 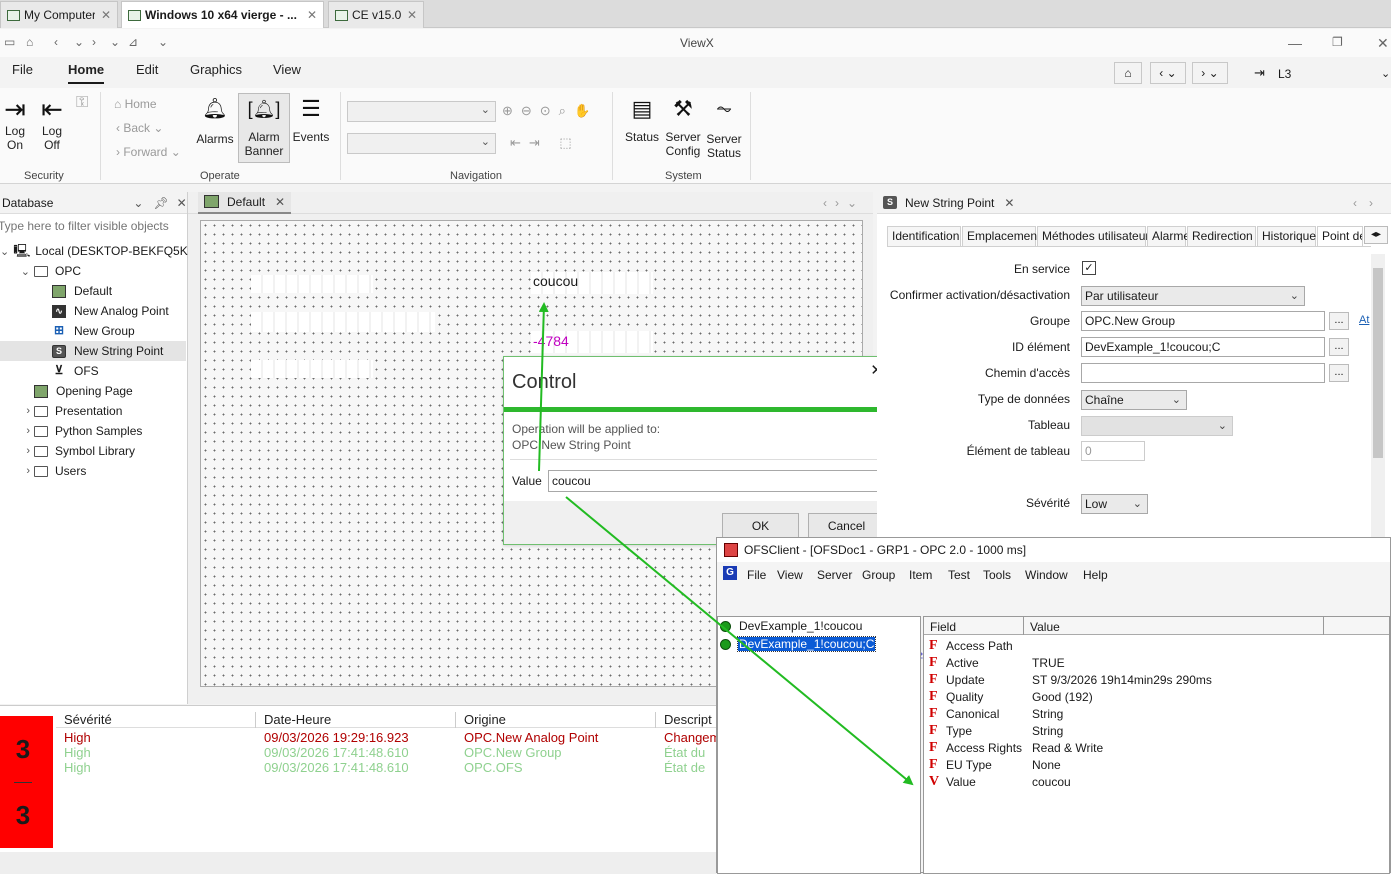 I want to click on annotation-arrows, so click(x=726, y=544).